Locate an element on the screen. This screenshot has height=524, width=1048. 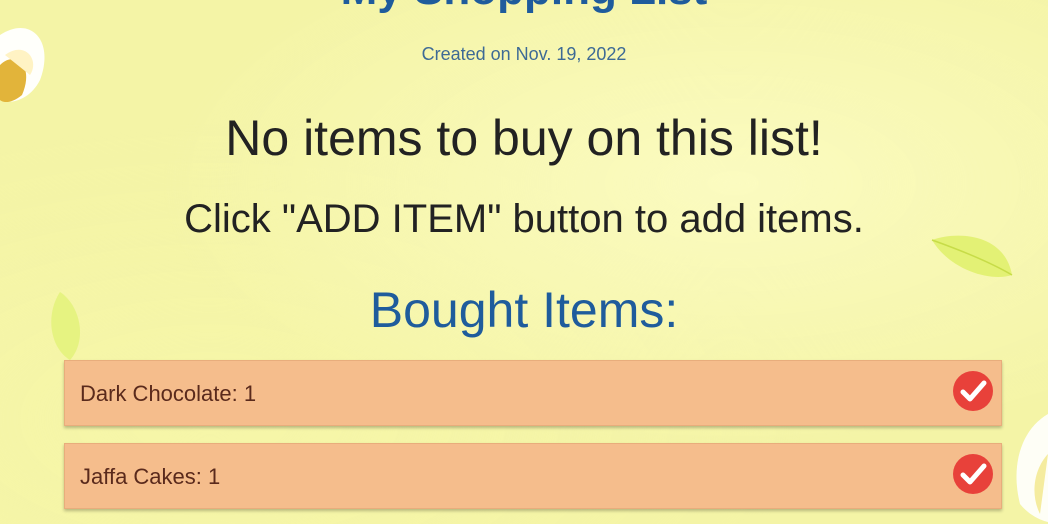
bought-items-heading: Bought Items: is located at coordinates (524, 310).